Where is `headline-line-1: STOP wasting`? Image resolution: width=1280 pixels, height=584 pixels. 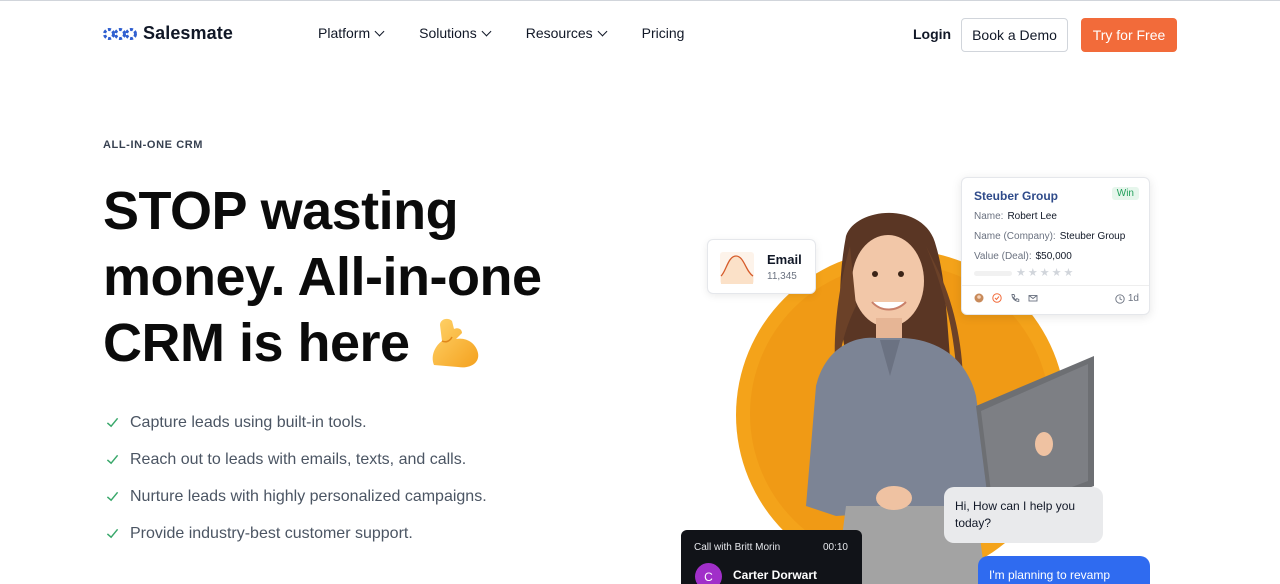
headline-line-1: STOP wasting is located at coordinates (281, 211).